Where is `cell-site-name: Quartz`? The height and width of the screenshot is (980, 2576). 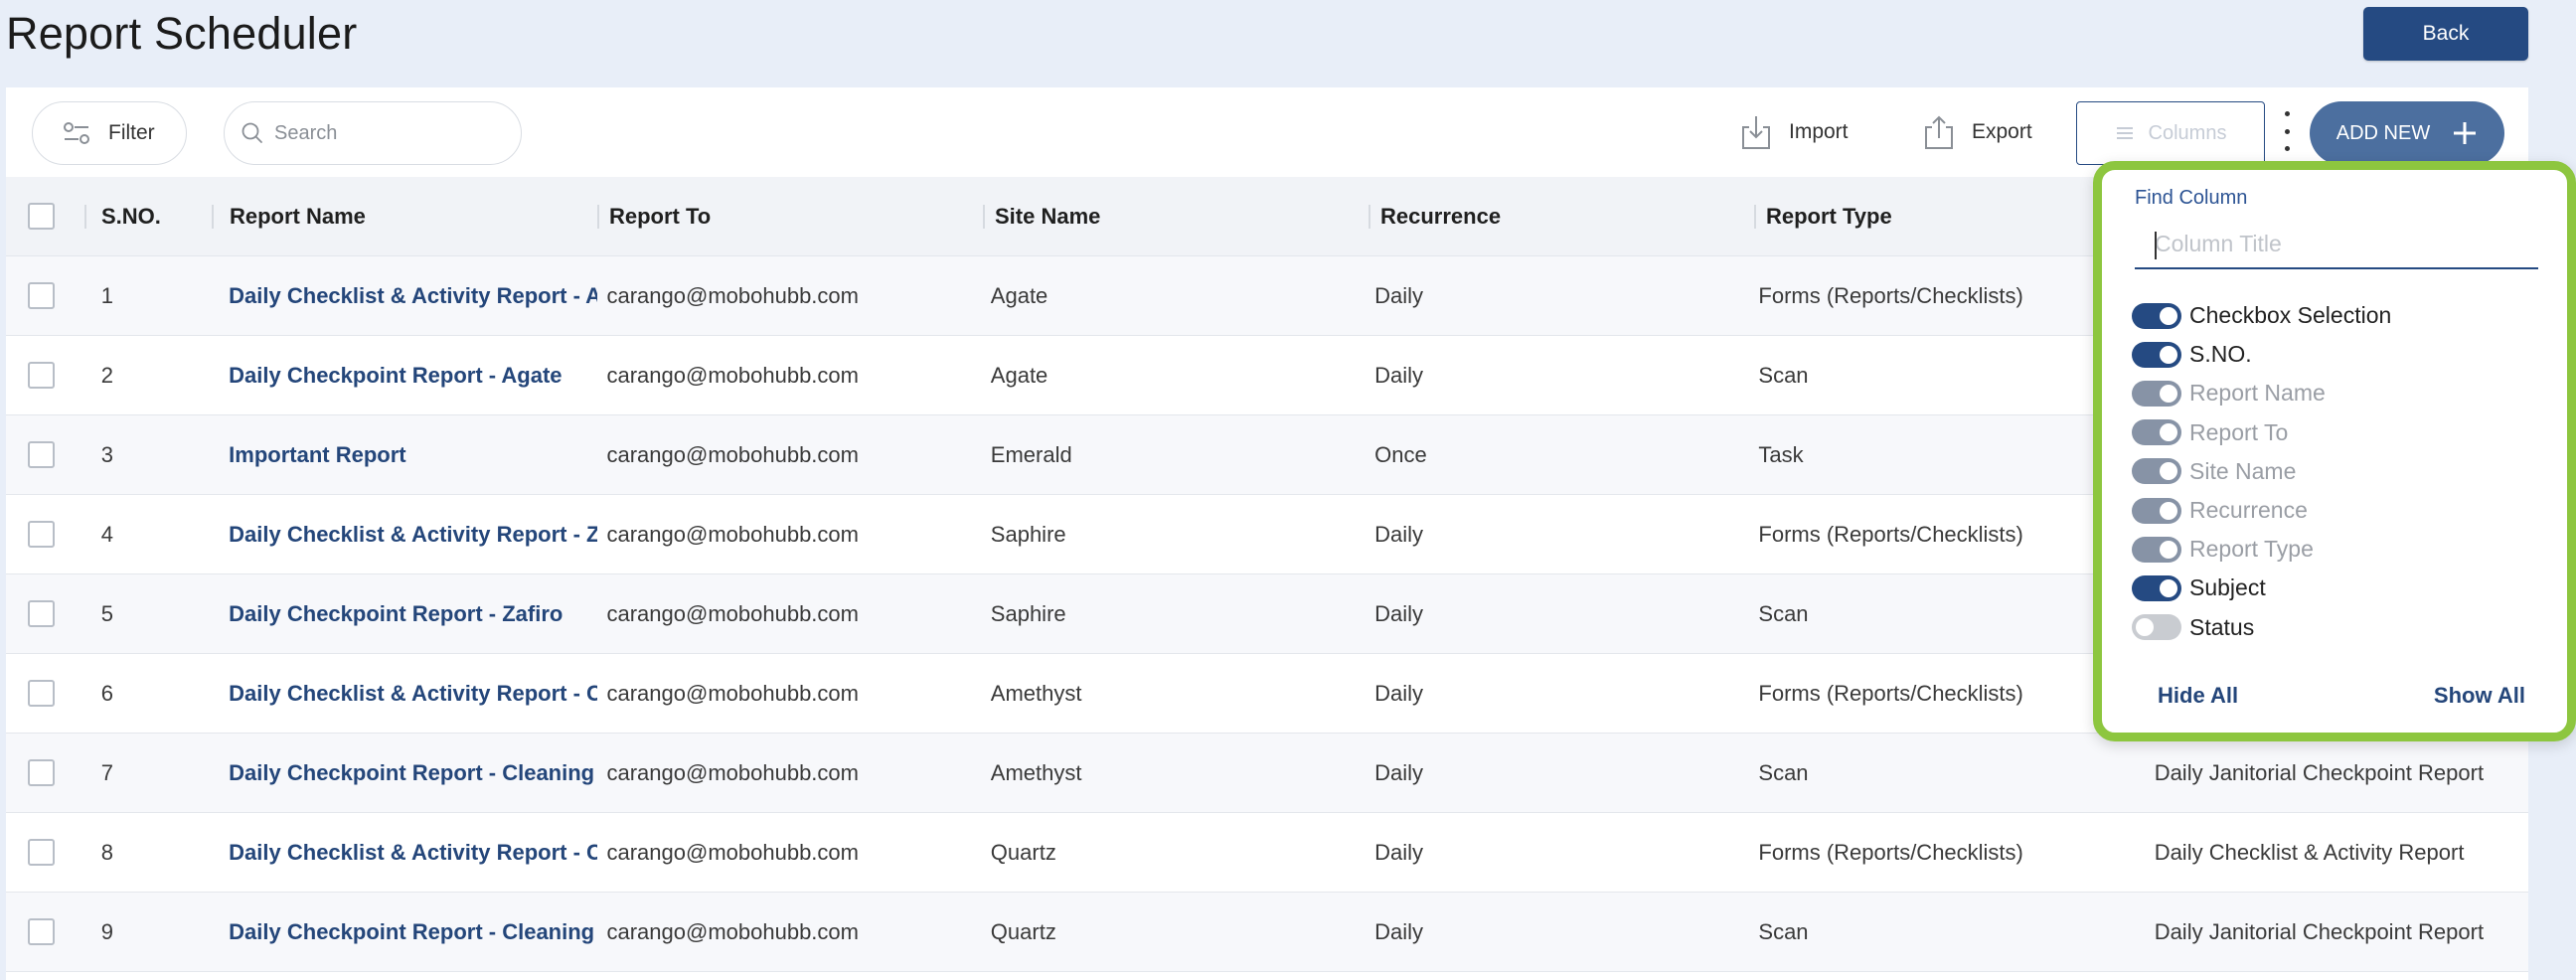
cell-site-name: Quartz is located at coordinates (1023, 852).